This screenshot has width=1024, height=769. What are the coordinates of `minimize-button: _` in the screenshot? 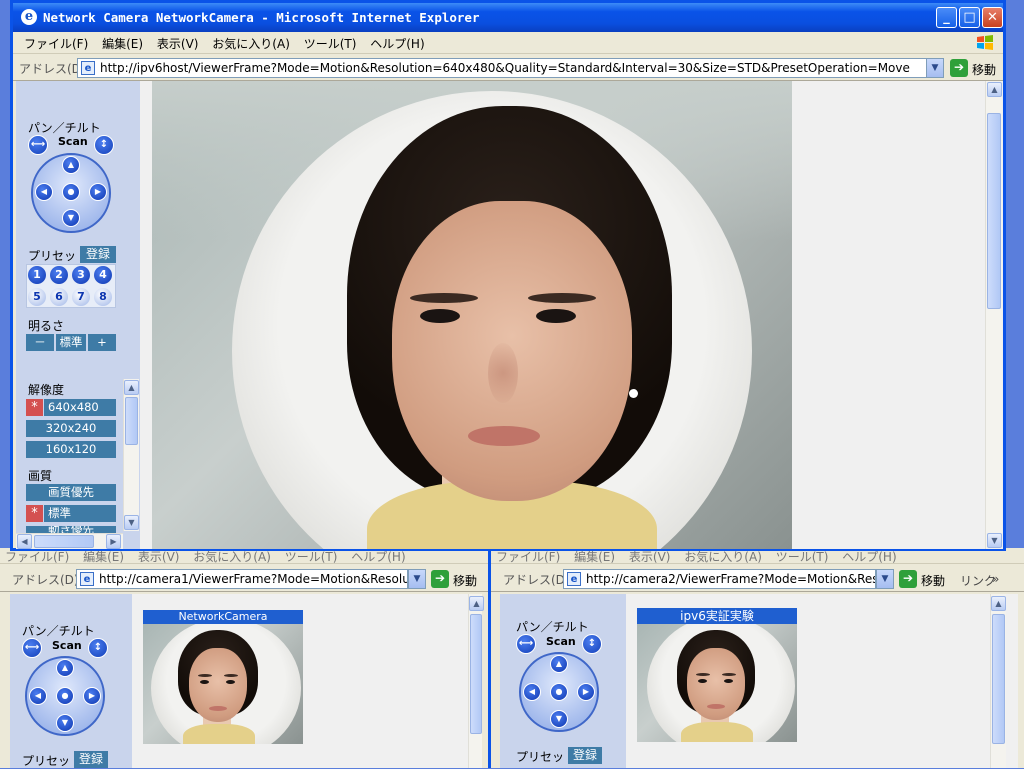 It's located at (946, 17).